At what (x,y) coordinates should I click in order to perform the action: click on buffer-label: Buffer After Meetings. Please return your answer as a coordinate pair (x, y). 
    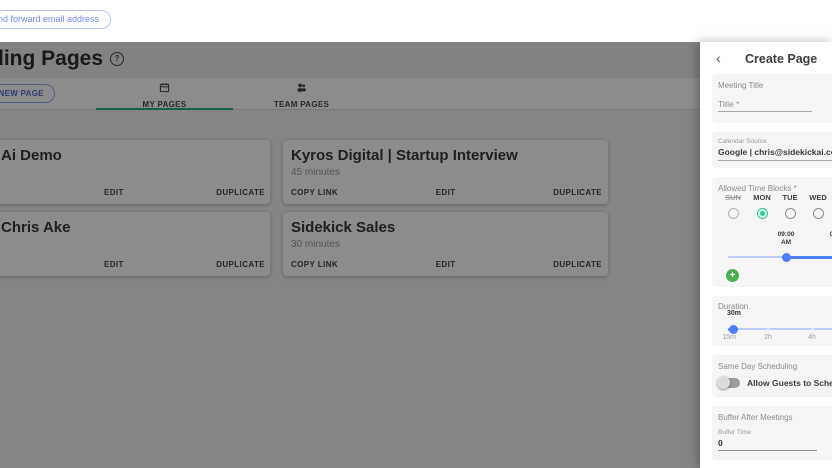
    Looking at the image, I should click on (755, 417).